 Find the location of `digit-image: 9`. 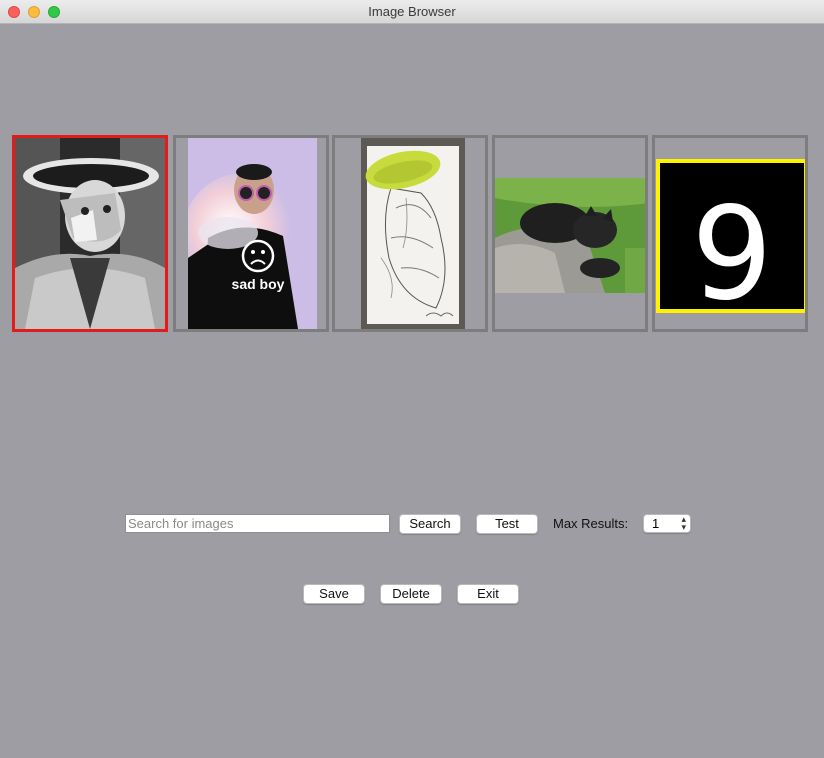

digit-image: 9 is located at coordinates (730, 236).